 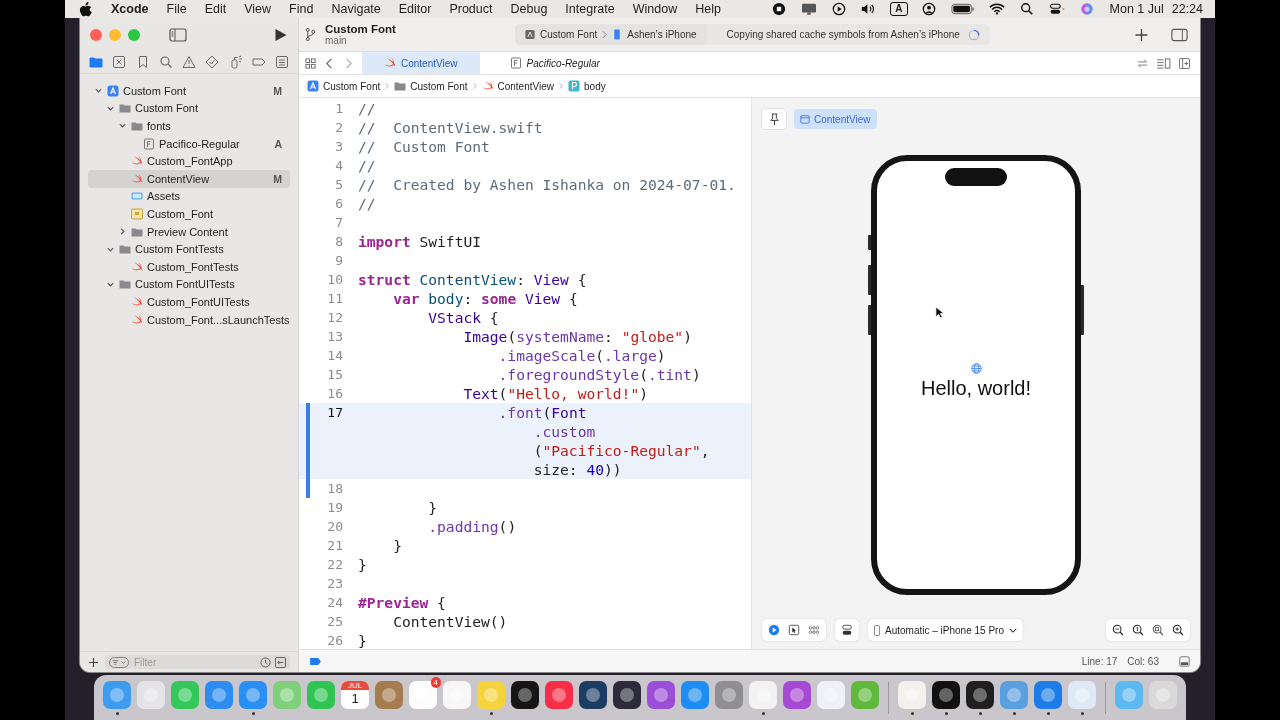 What do you see at coordinates (280, 34) in the screenshot?
I see `run-icon` at bounding box center [280, 34].